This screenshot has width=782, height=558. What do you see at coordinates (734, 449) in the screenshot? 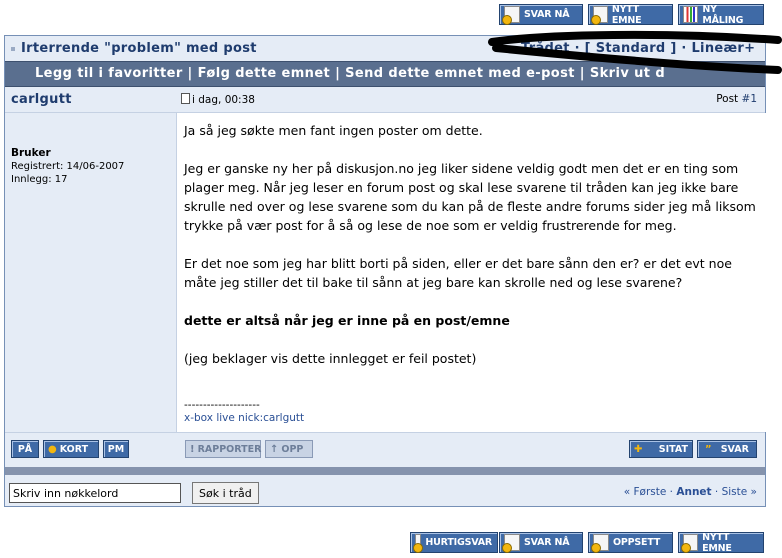
I see `reply-label: SVAR` at bounding box center [734, 449].